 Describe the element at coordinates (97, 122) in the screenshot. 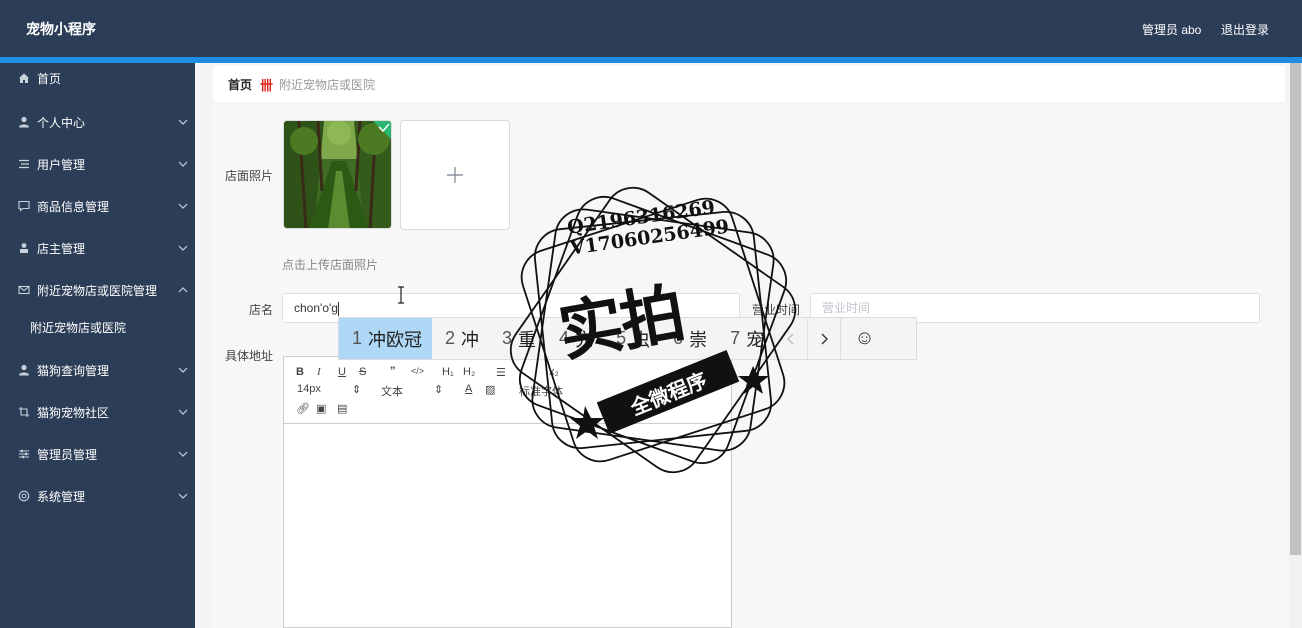

I see `sidebar-item-profile: 个人中心` at that location.